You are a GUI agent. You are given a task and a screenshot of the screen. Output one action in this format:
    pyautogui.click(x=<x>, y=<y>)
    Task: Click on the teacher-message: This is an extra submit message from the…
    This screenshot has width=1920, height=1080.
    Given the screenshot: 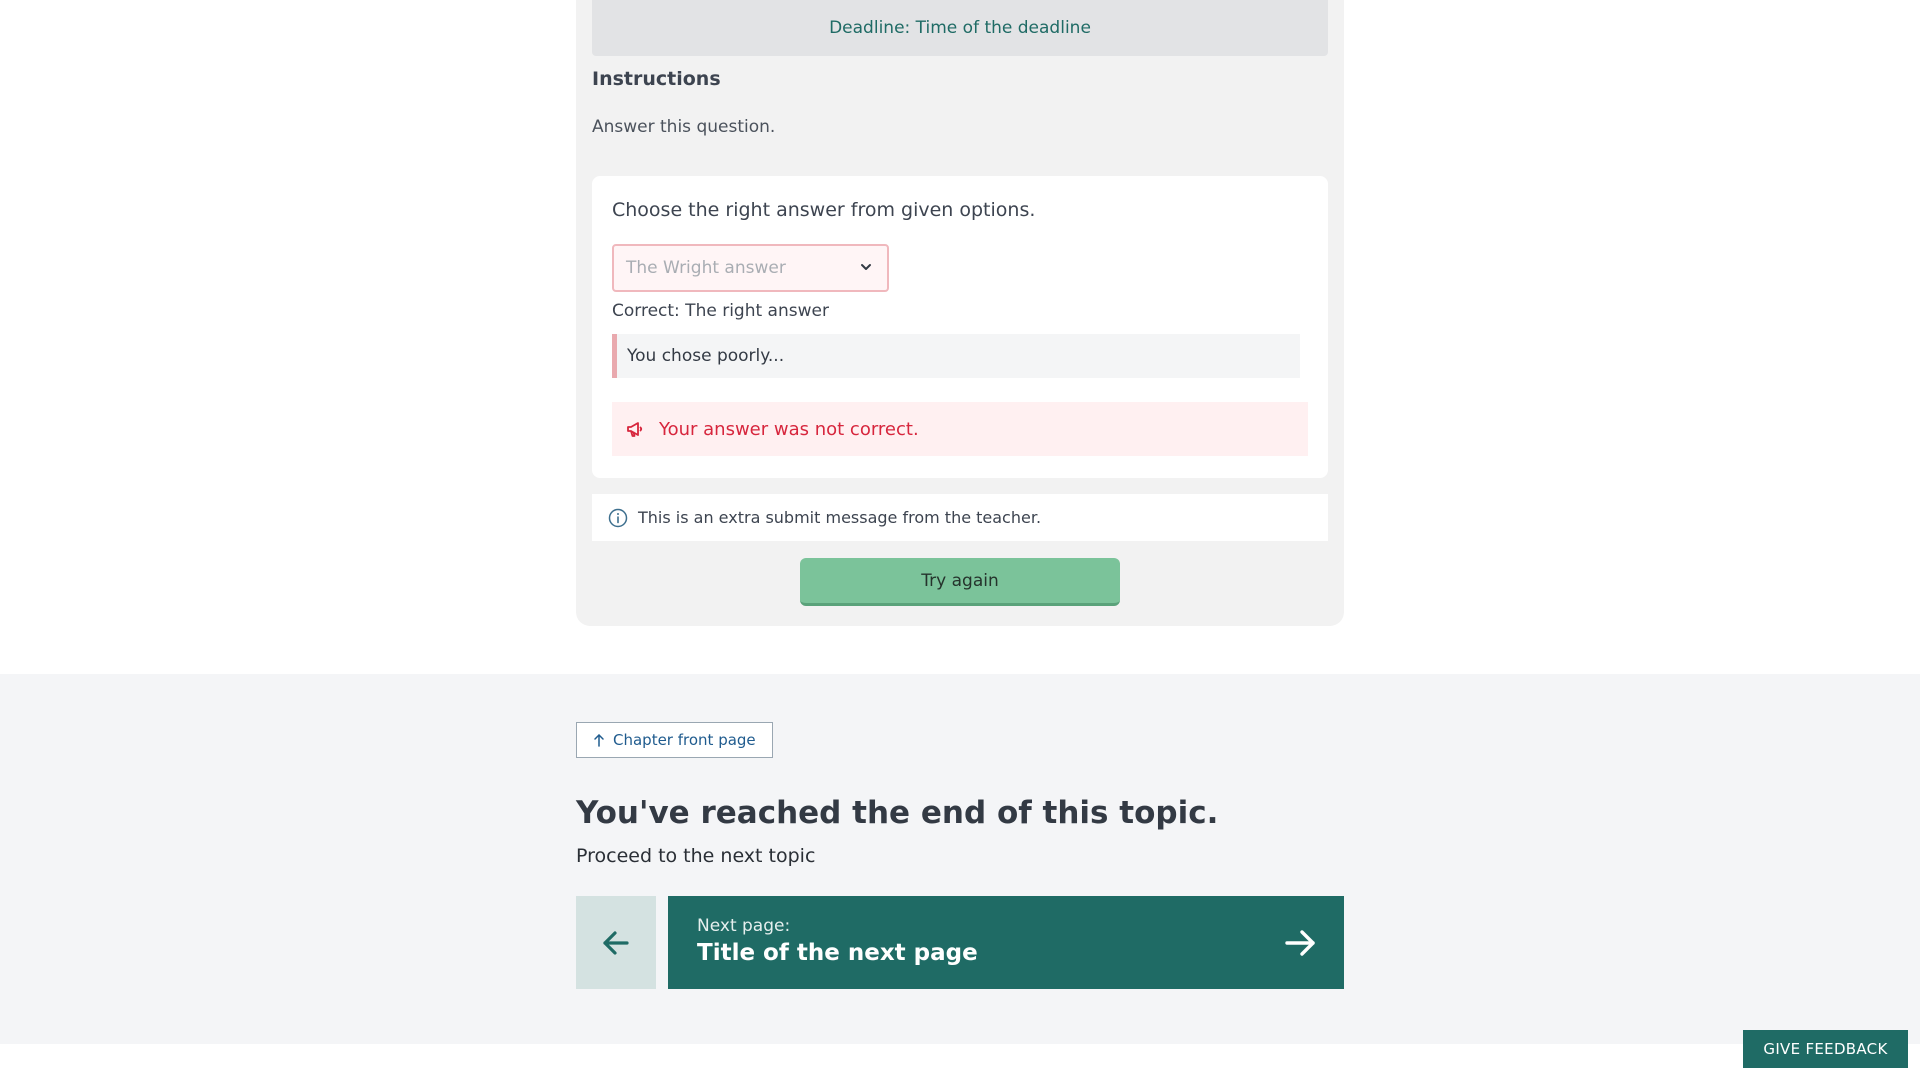 What is the action you would take?
    pyautogui.click(x=960, y=517)
    